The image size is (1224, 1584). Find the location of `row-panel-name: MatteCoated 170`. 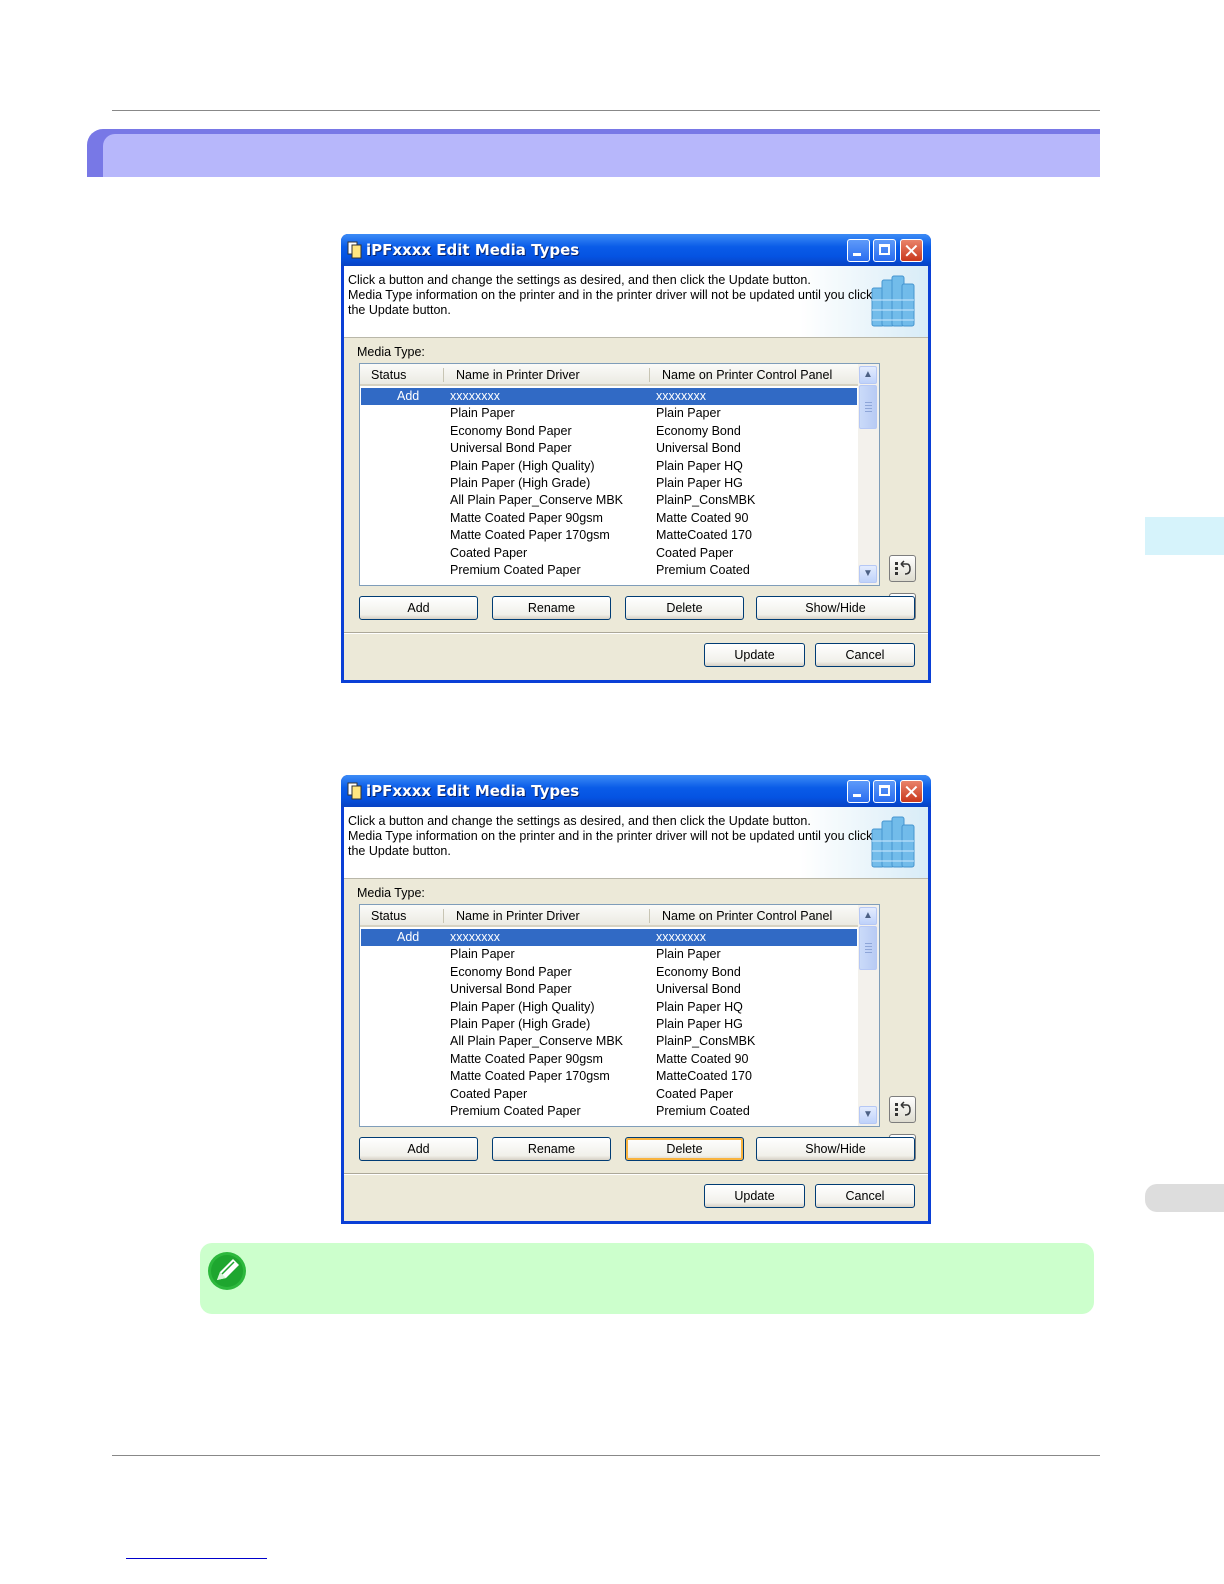

row-panel-name: MatteCoated 170 is located at coordinates (704, 1076).